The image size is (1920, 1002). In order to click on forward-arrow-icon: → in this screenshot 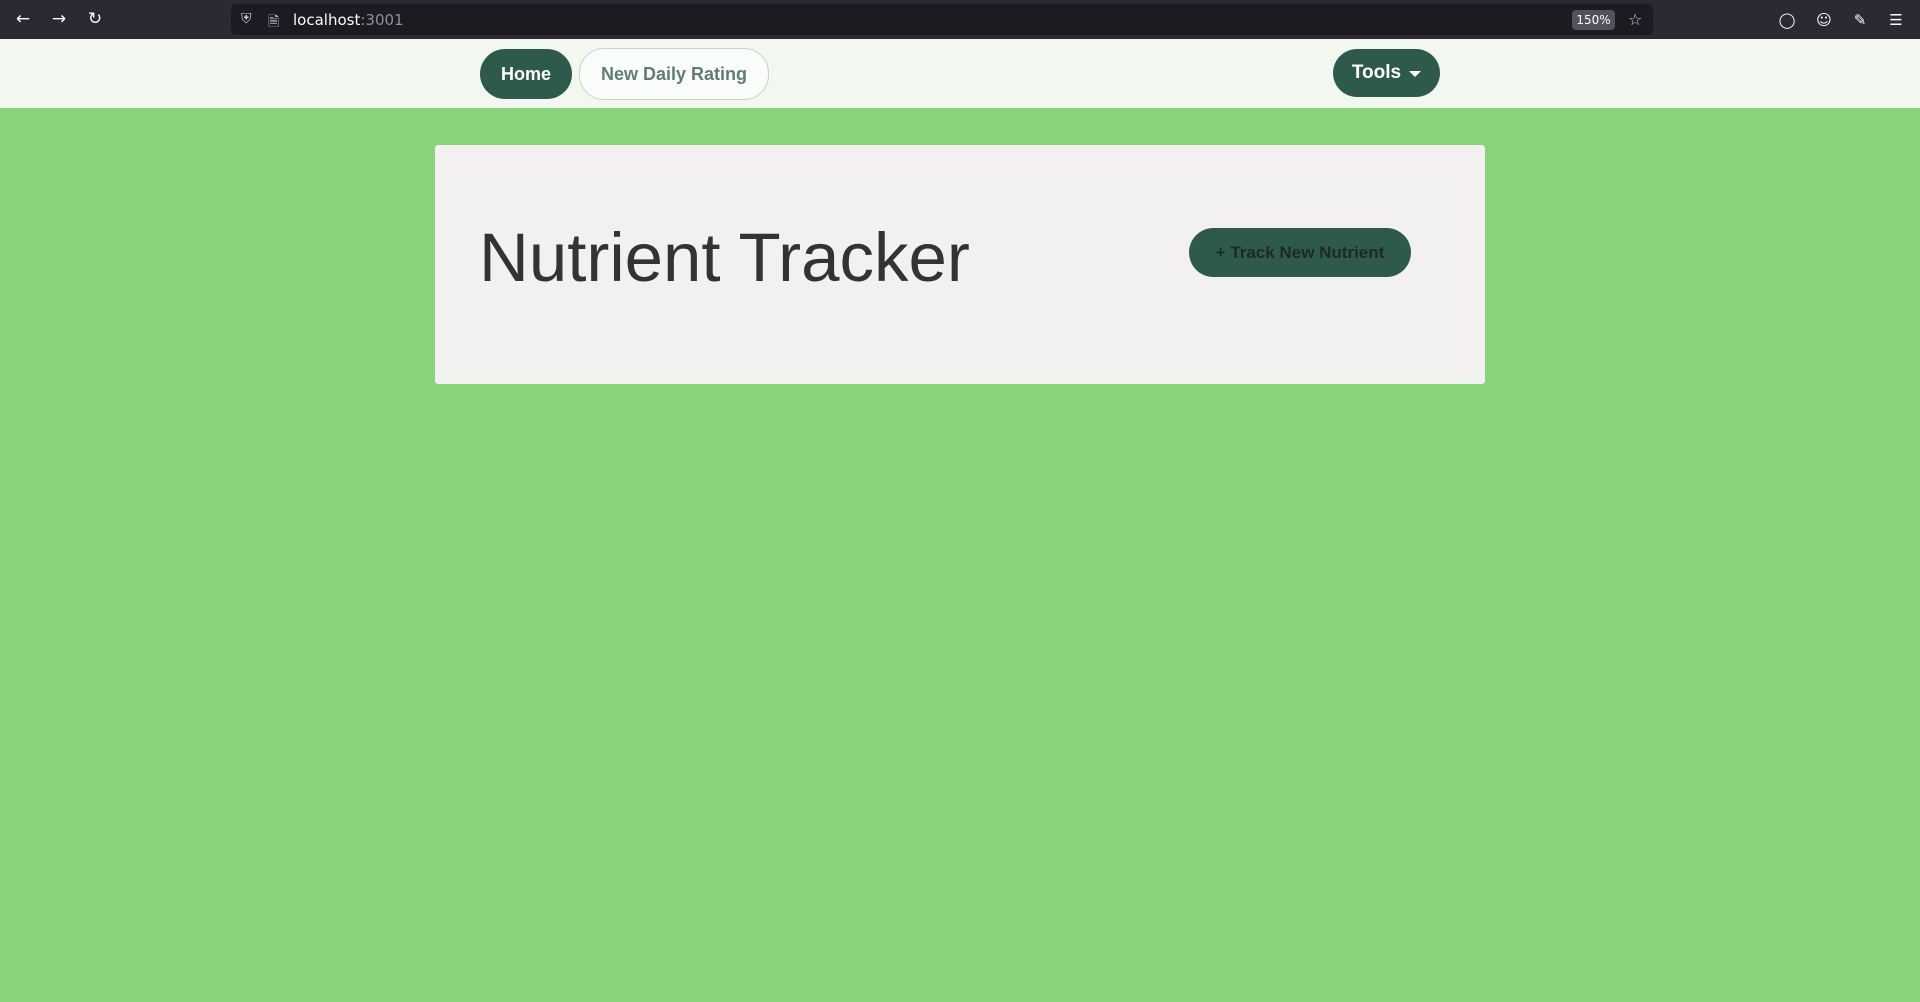, I will do `click(59, 19)`.